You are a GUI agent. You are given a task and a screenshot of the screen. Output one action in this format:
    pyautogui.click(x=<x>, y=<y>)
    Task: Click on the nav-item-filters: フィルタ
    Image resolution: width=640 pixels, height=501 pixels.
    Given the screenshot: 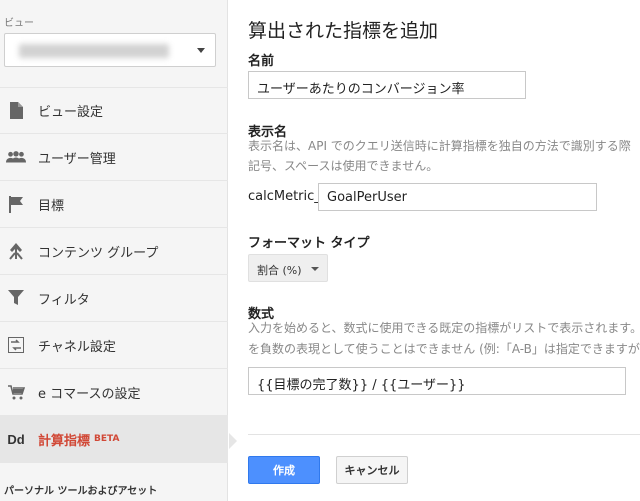 What is the action you would take?
    pyautogui.click(x=114, y=298)
    